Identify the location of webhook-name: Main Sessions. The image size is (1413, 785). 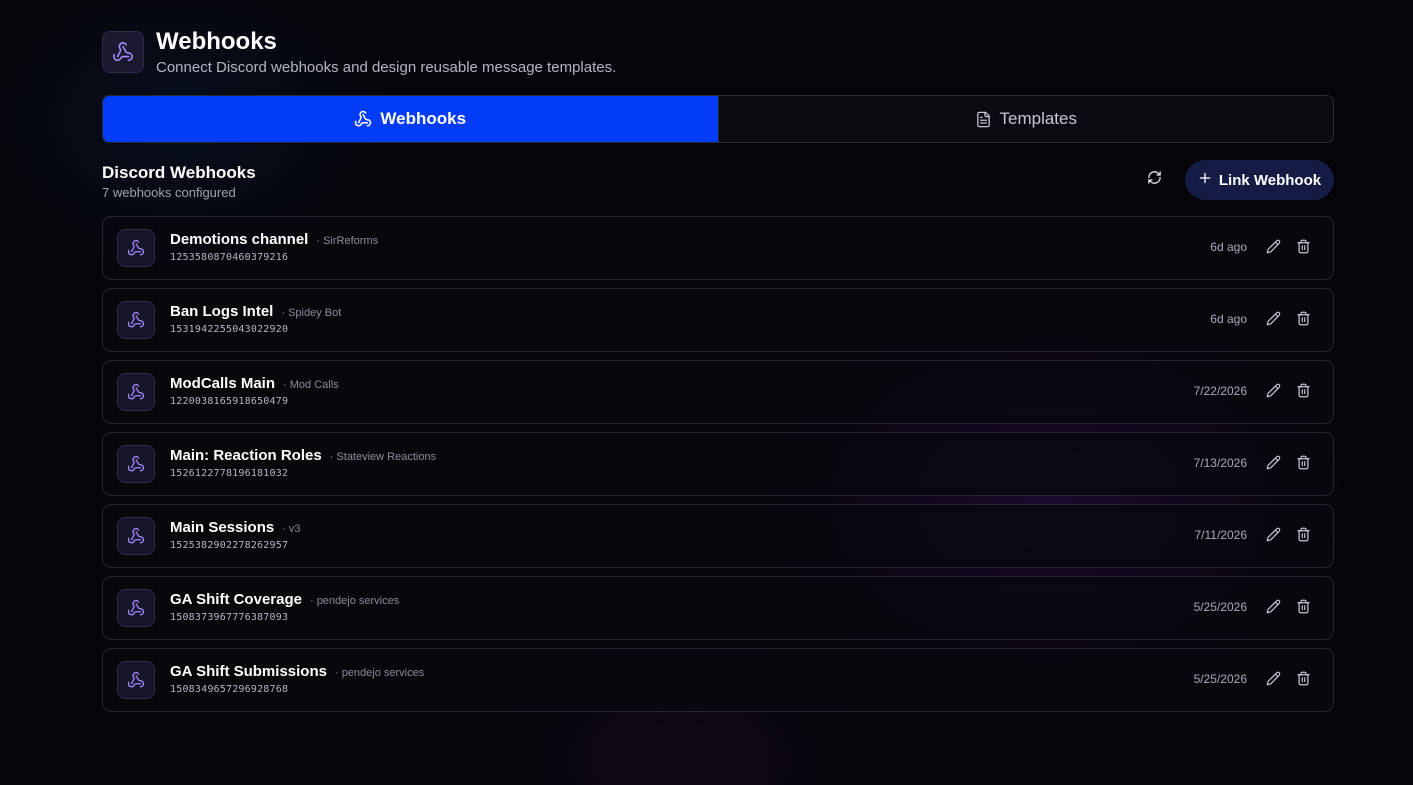
(222, 527).